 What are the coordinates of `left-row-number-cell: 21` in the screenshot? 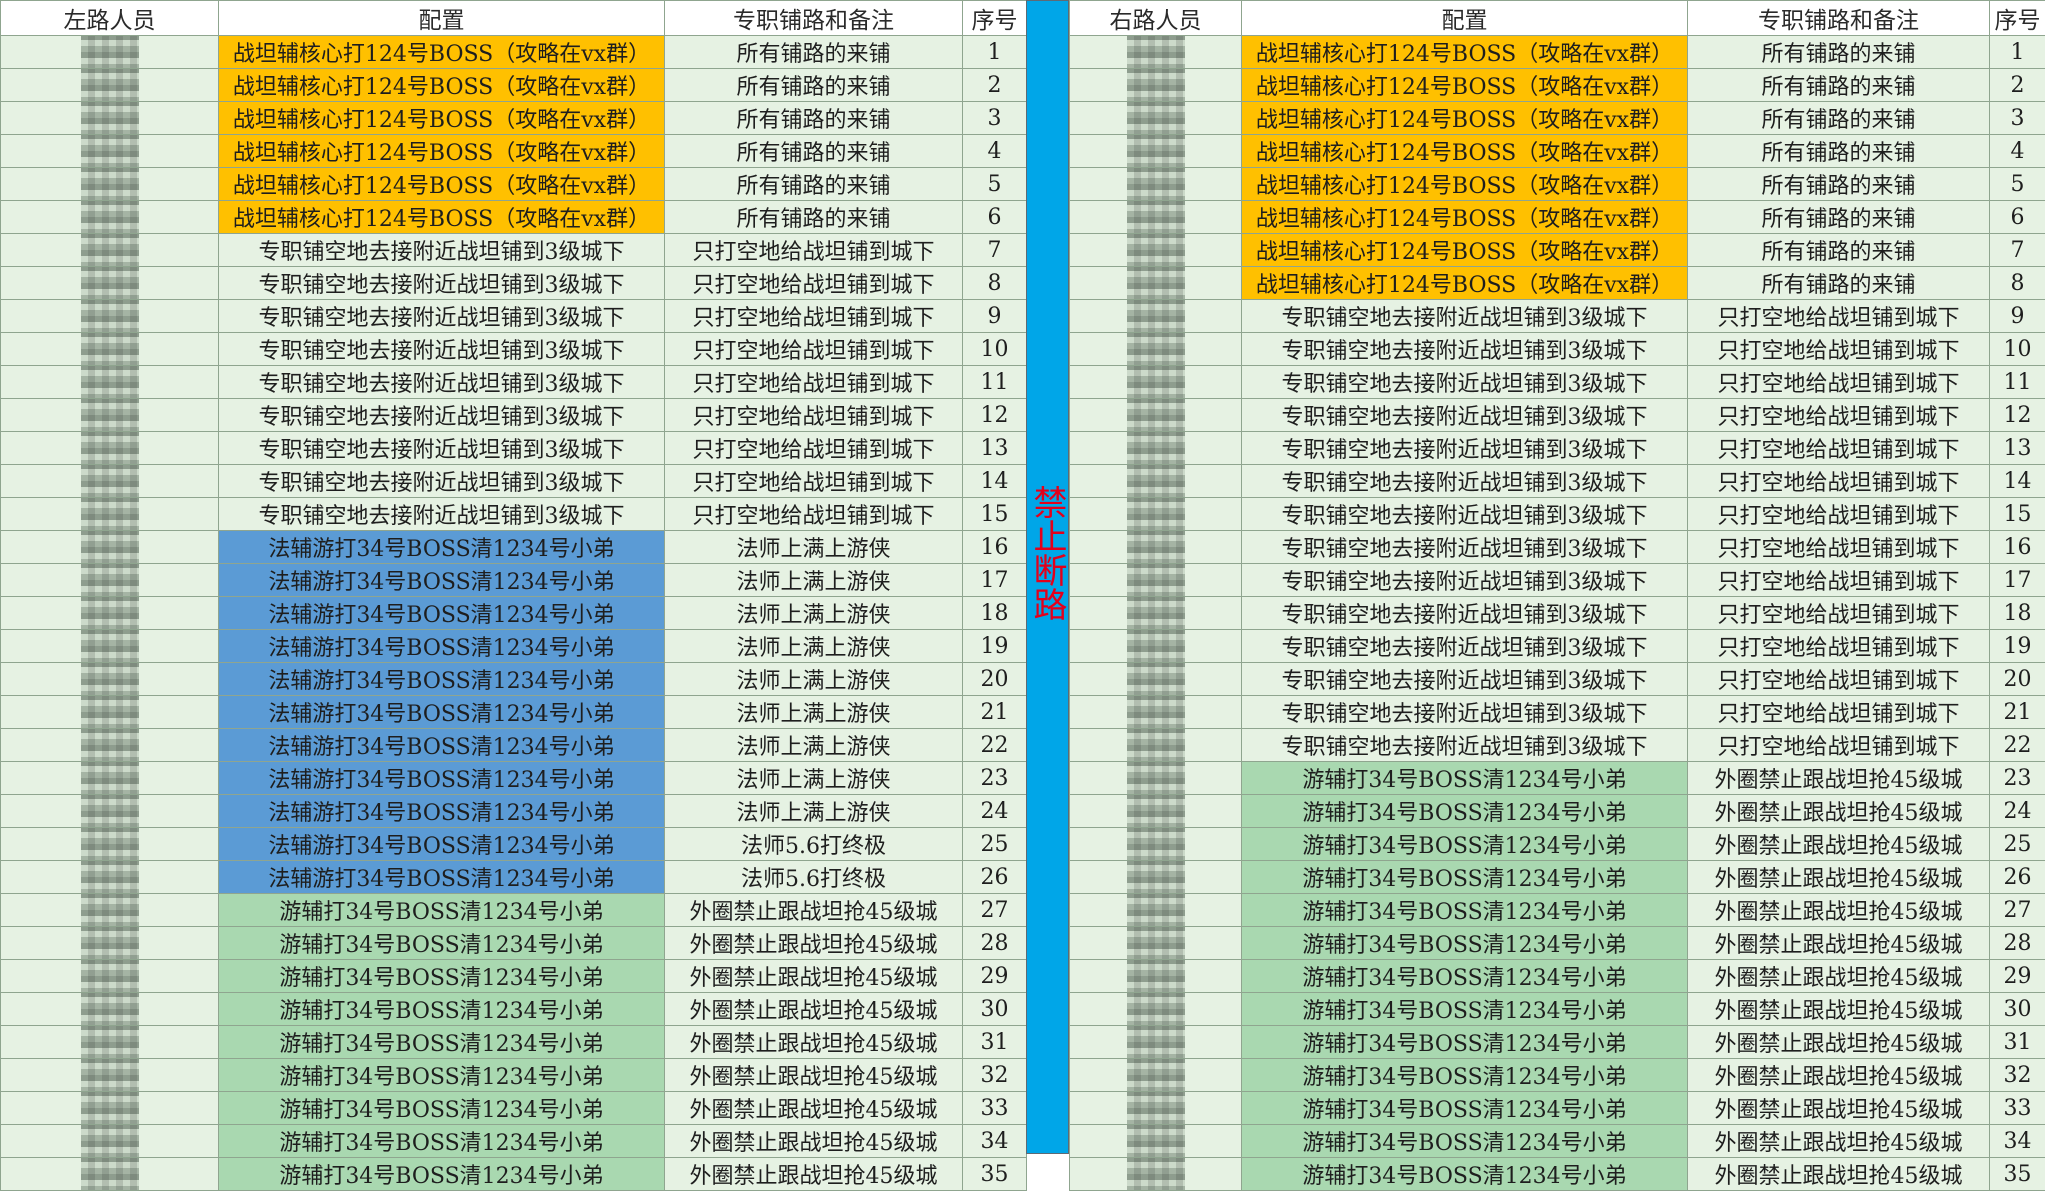 It's located at (995, 712).